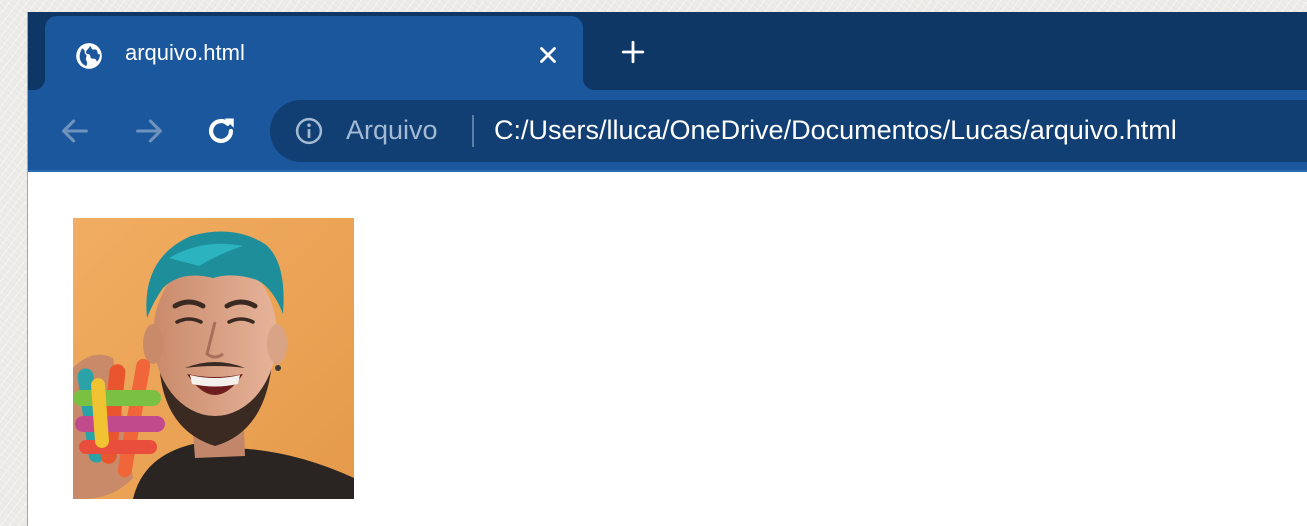 The image size is (1307, 526). What do you see at coordinates (221, 131) in the screenshot?
I see `reload-icon` at bounding box center [221, 131].